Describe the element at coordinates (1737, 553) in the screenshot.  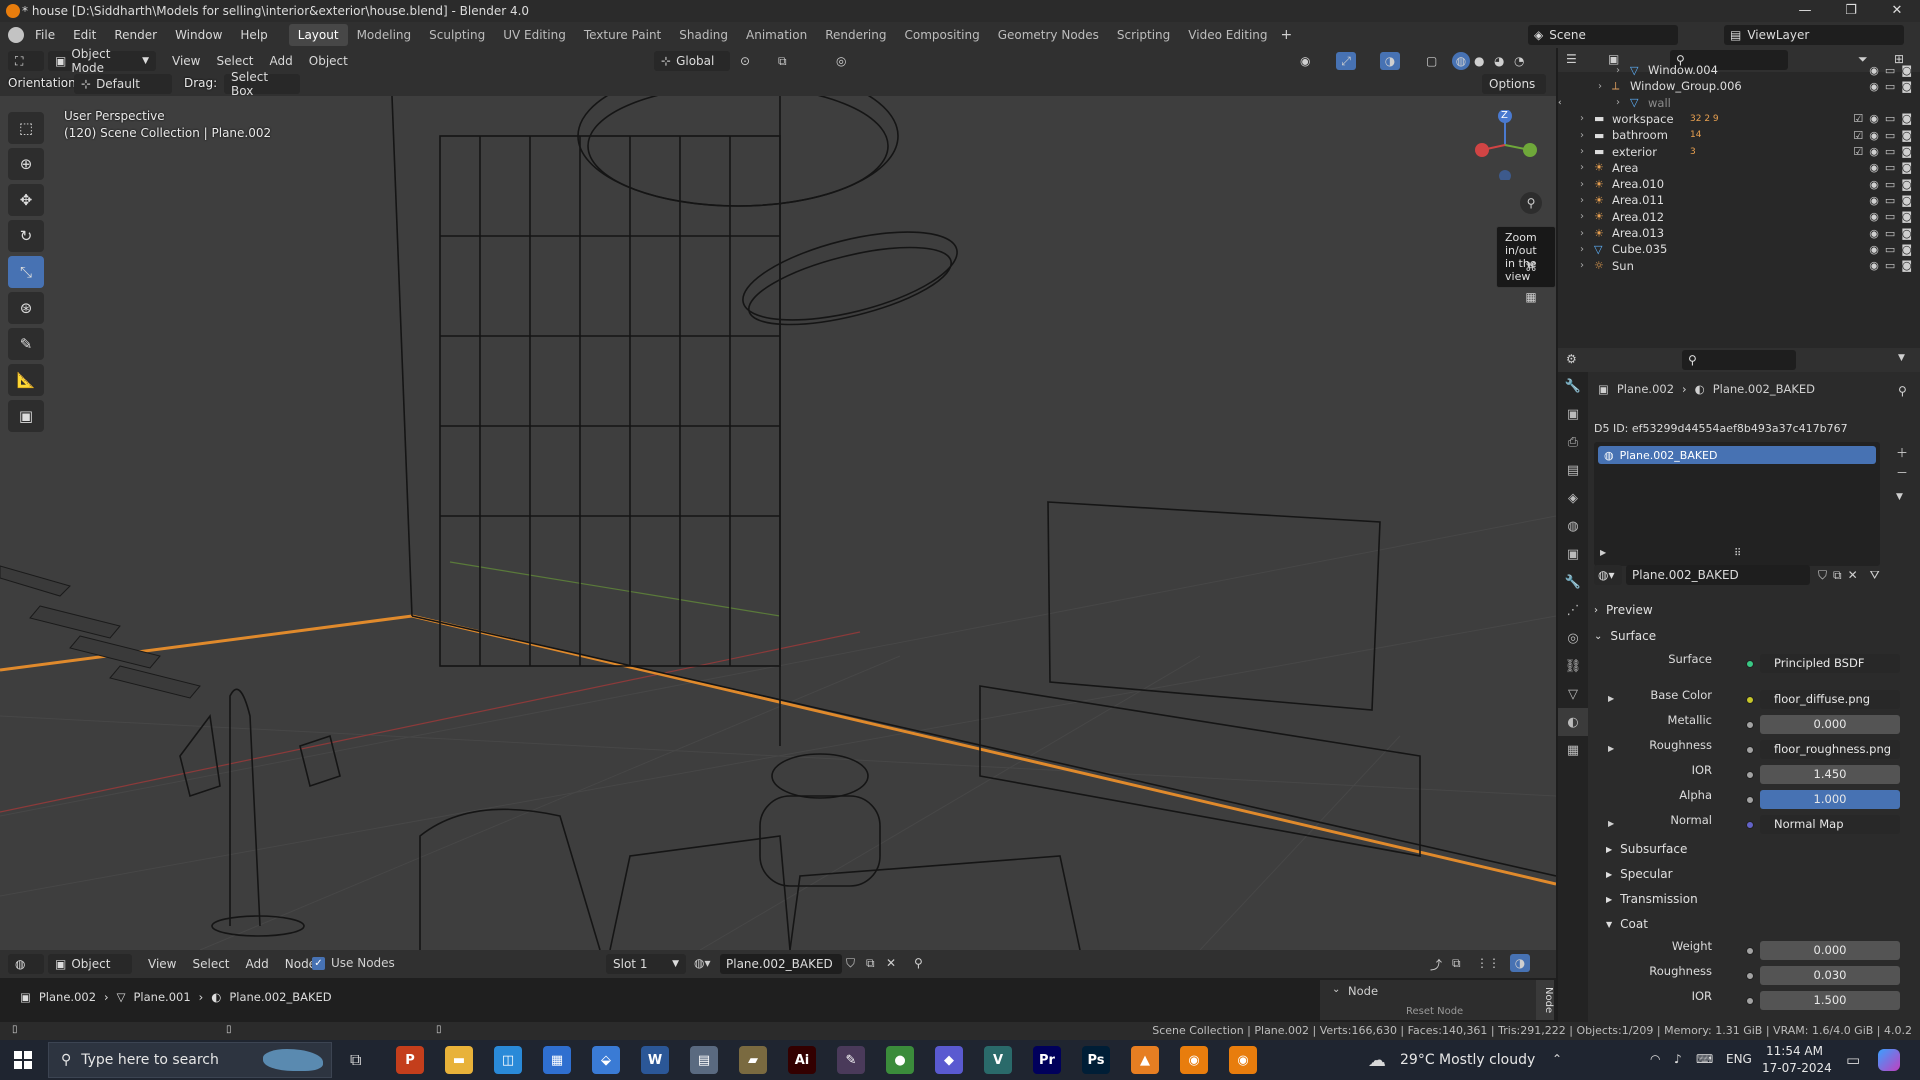
I see `resize-handle-icon: ⠿` at that location.